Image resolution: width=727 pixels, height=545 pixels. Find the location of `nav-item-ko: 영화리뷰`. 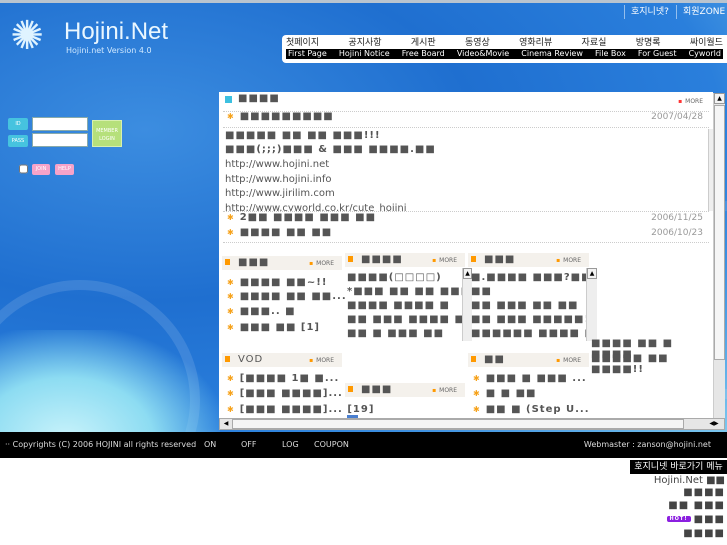

nav-item-ko: 영화리뷰 is located at coordinates (535, 43).